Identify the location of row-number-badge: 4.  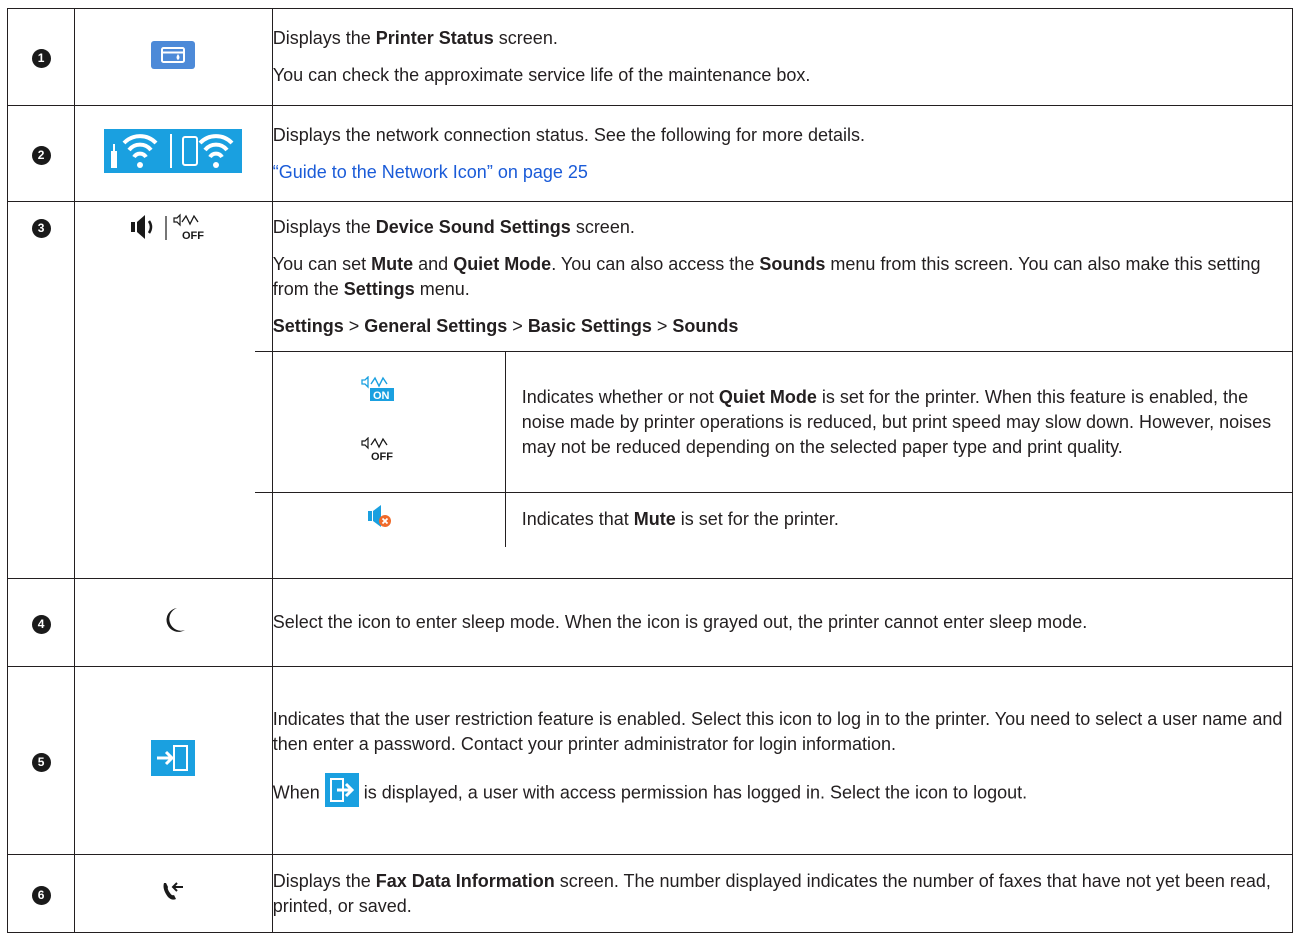
(41, 624).